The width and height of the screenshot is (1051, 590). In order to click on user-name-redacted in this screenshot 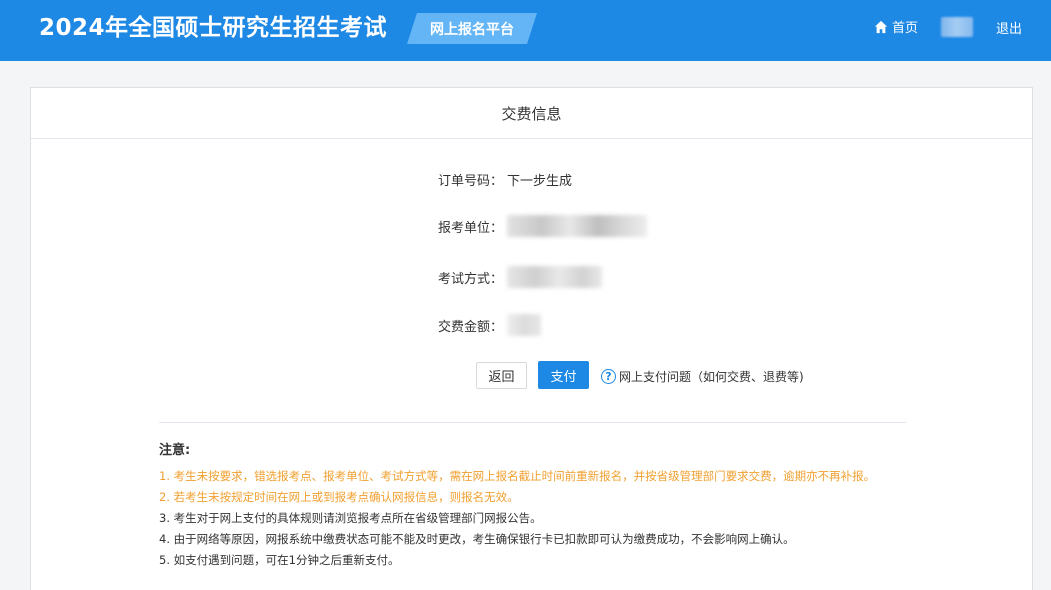, I will do `click(957, 27)`.